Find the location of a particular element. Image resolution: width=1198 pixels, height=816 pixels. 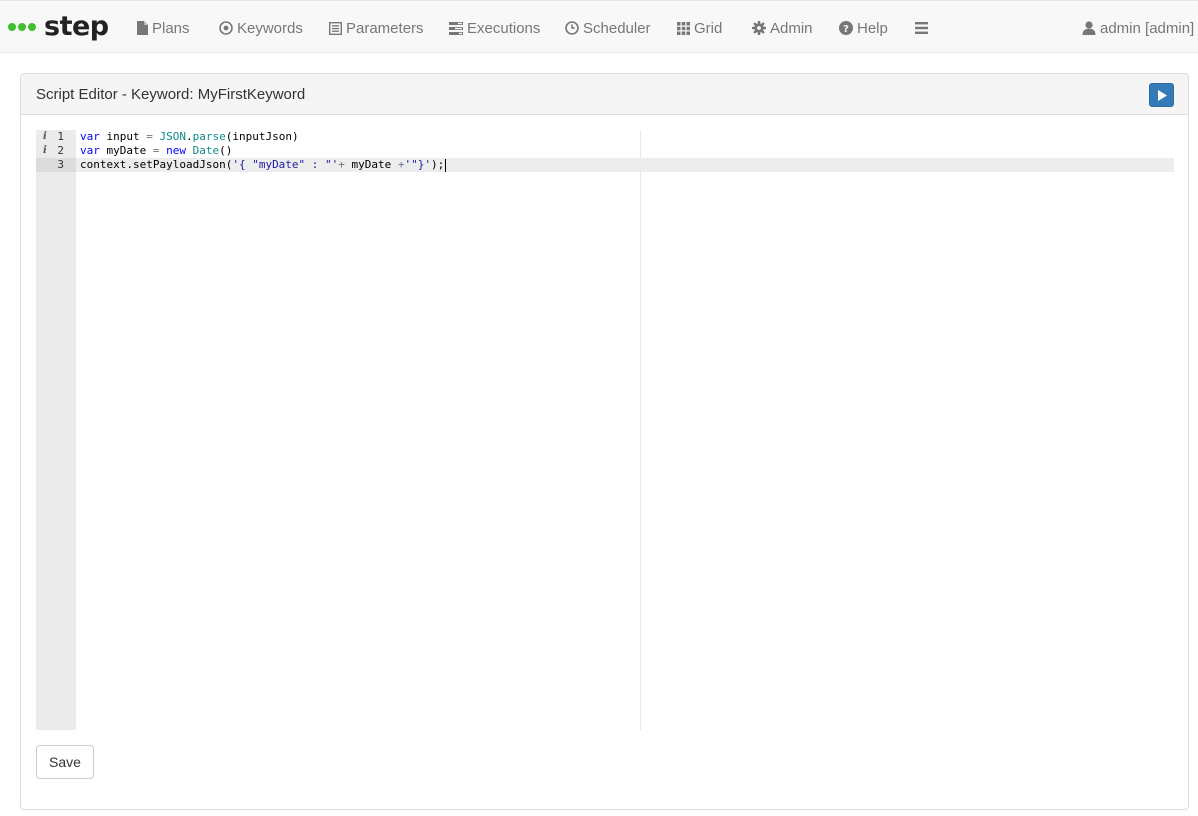

nav-help: ? Help is located at coordinates (863, 28).